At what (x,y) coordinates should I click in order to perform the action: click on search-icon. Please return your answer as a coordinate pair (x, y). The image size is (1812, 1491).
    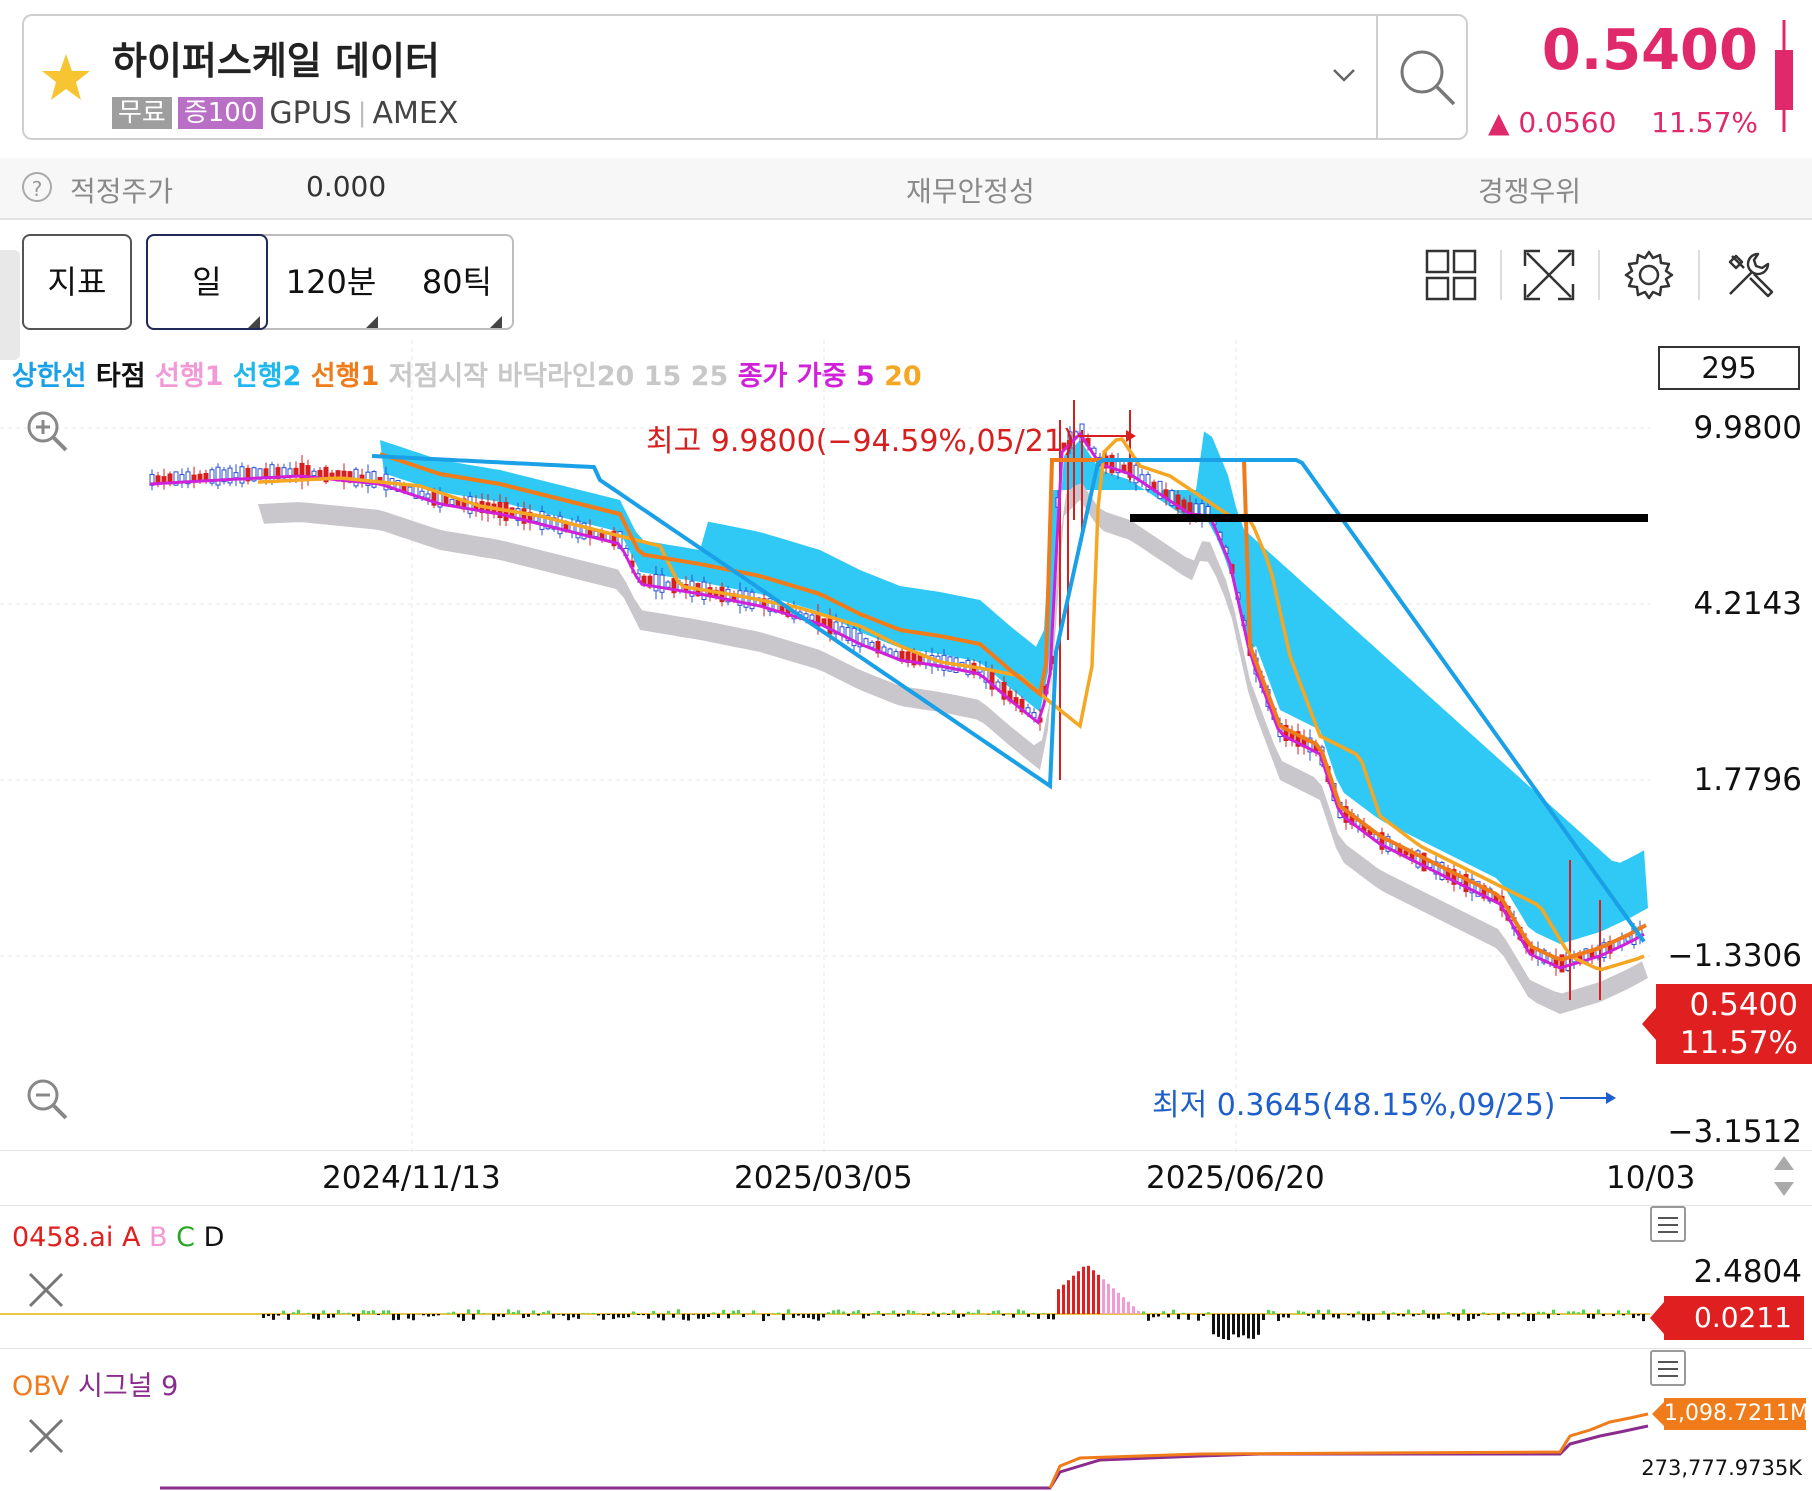
    Looking at the image, I should click on (1427, 77).